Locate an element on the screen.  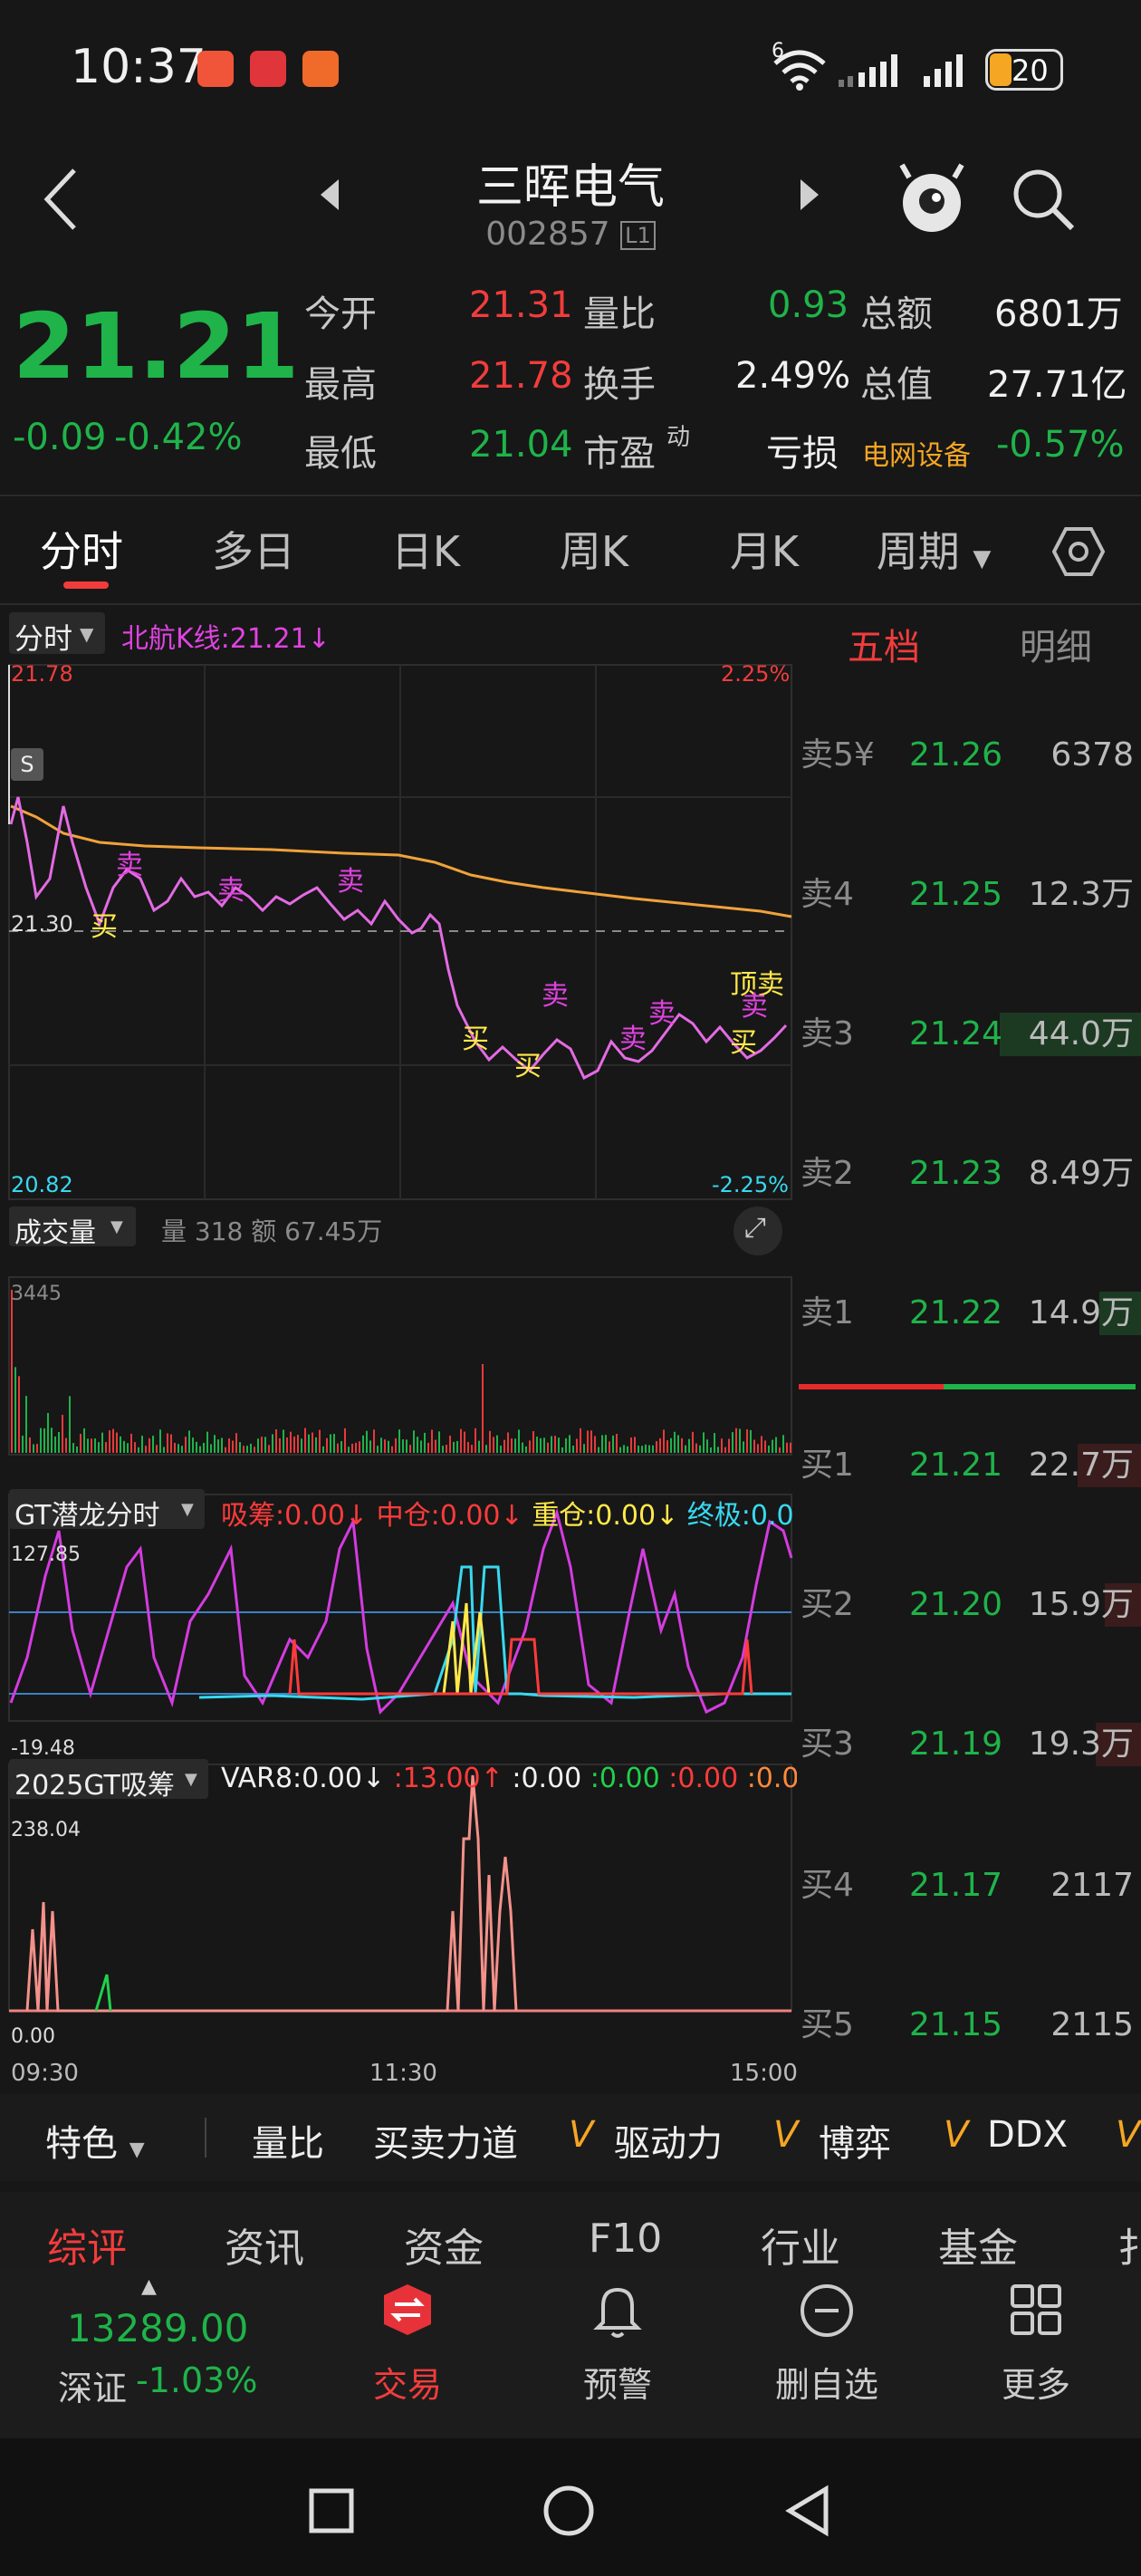
tab-monthly-k: 月K is located at coordinates (764, 551).